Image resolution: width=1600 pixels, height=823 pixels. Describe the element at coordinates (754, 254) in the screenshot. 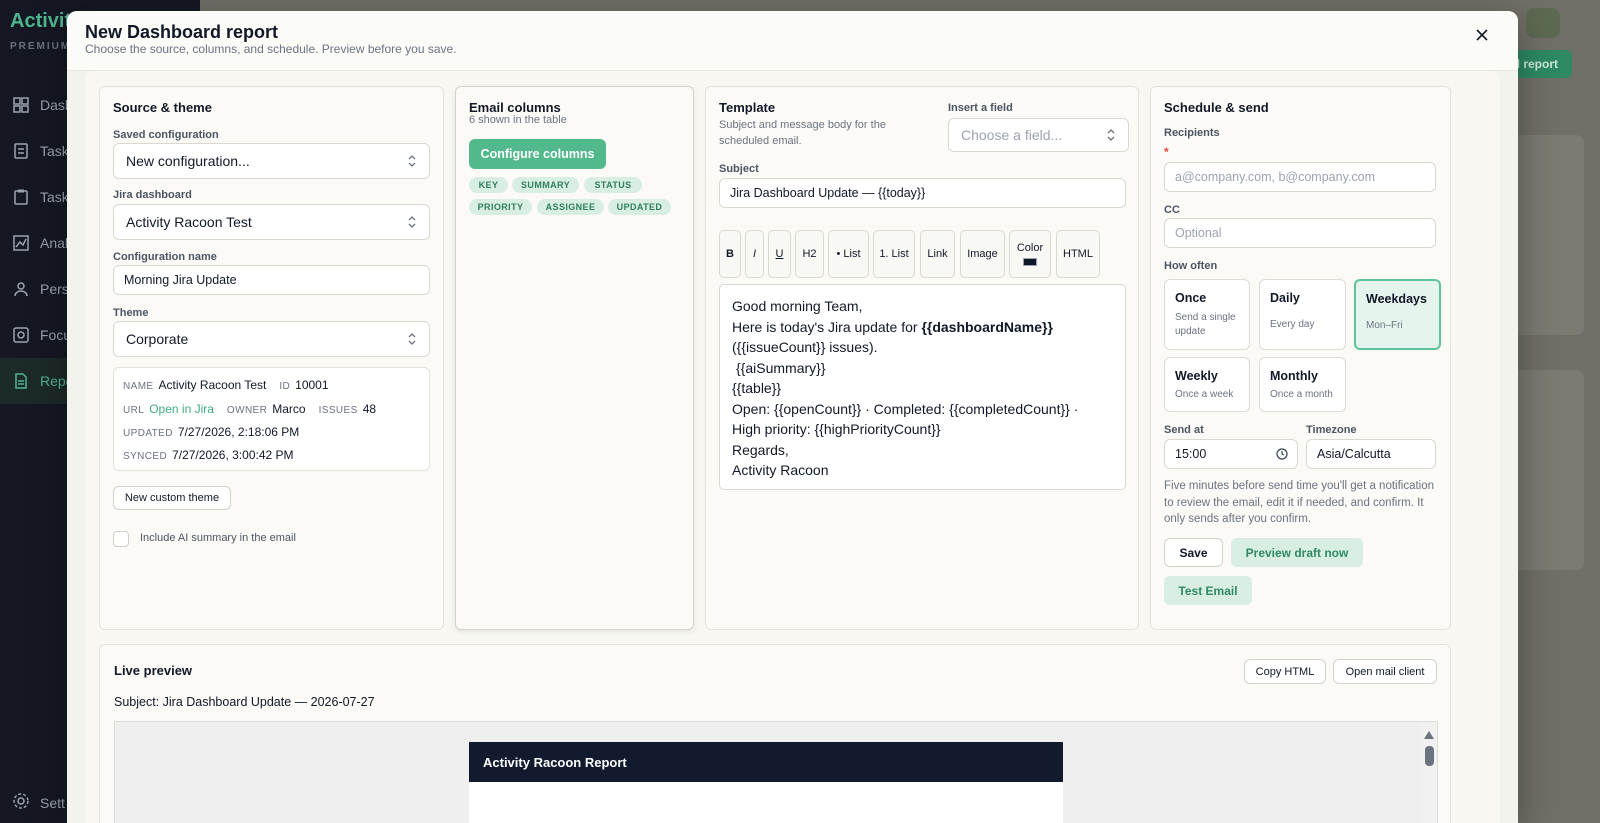

I see `italic-button: I` at that location.